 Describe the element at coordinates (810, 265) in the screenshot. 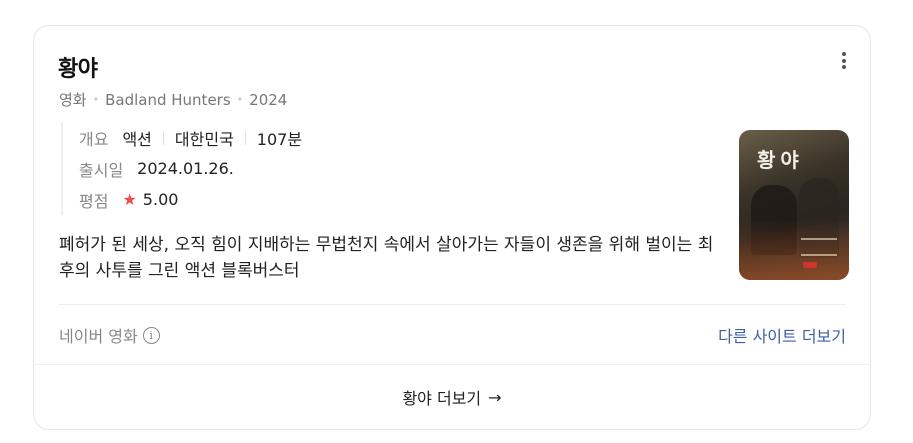

I see `poster-netflix-mark` at that location.